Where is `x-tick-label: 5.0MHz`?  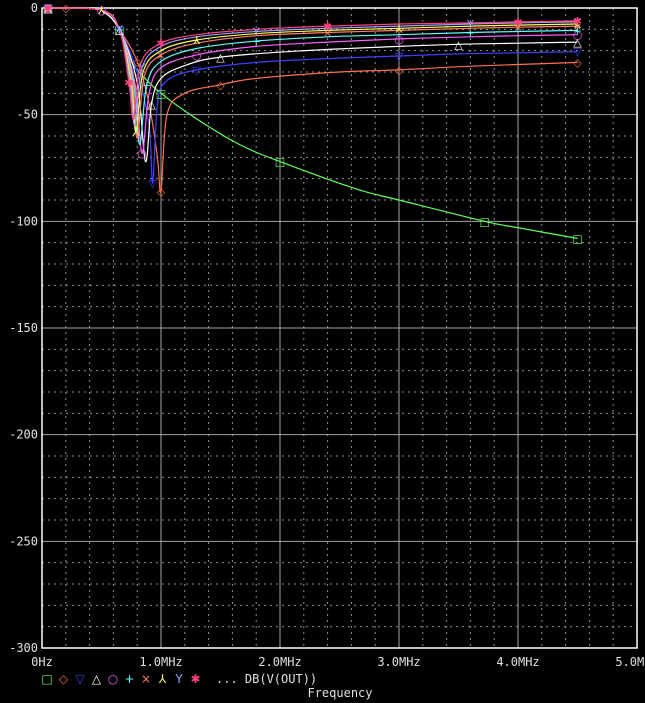
x-tick-label: 5.0MHz is located at coordinates (630, 662).